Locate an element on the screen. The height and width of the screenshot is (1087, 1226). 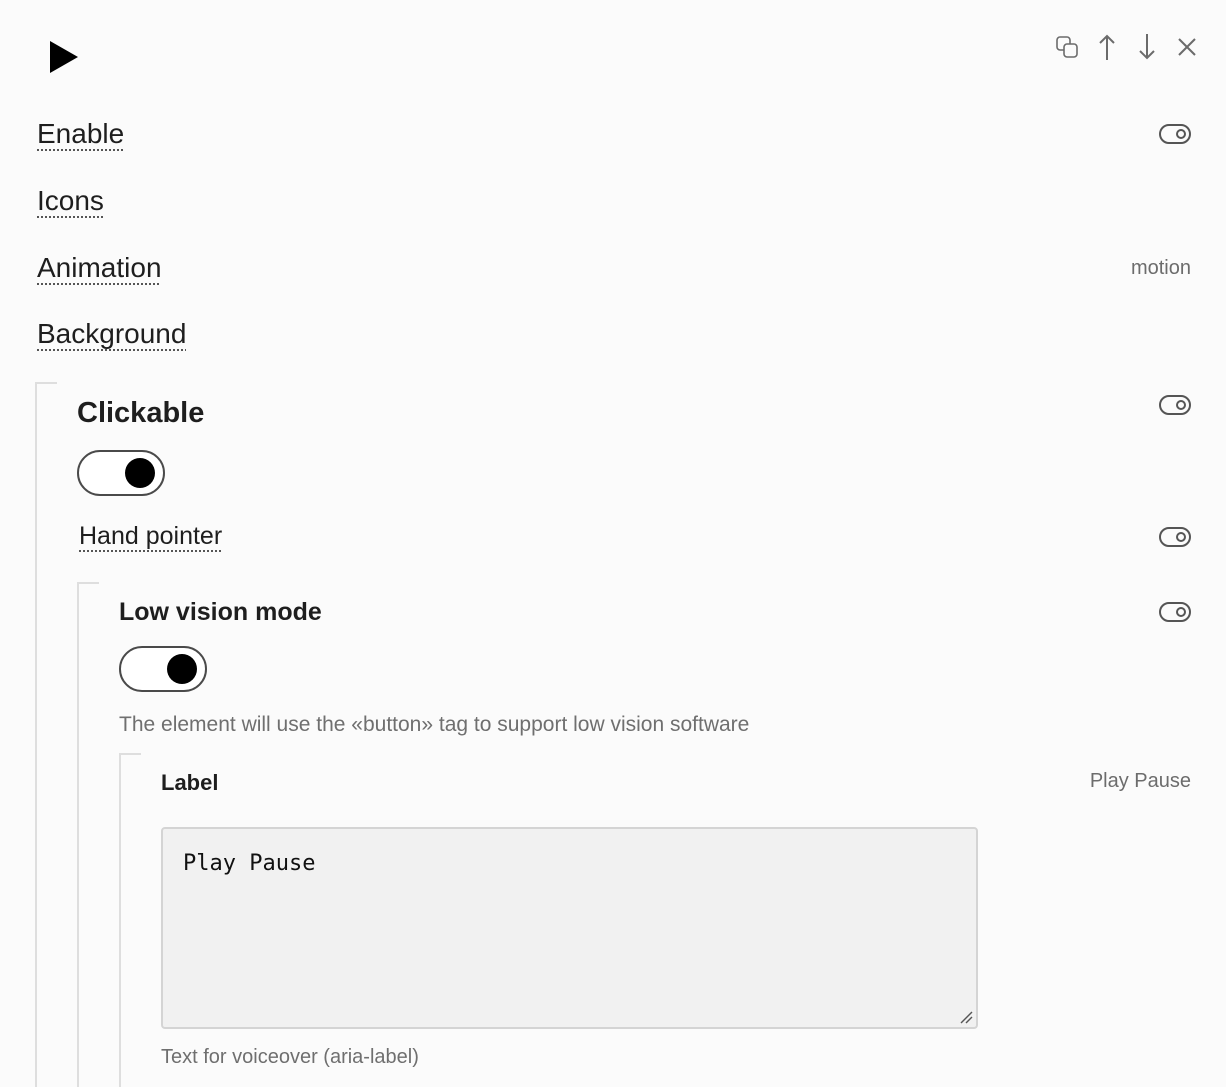
icons-label: Icons is located at coordinates (70, 201).